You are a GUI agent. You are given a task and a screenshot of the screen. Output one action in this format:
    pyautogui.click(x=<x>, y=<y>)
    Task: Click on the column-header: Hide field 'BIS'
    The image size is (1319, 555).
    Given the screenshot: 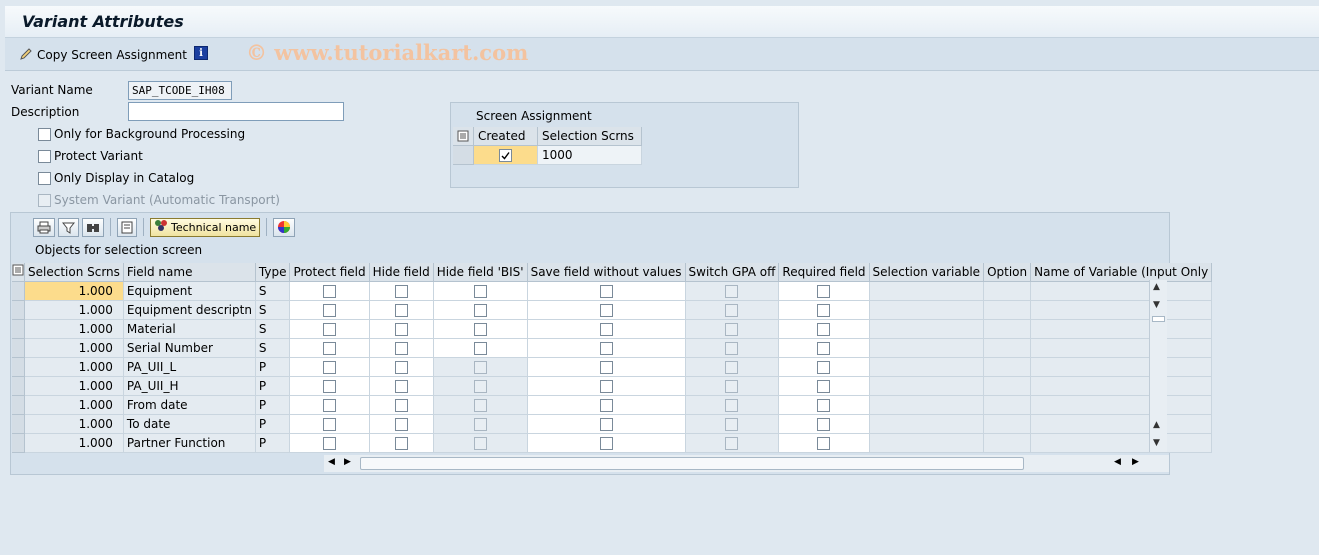 What is the action you would take?
    pyautogui.click(x=480, y=272)
    